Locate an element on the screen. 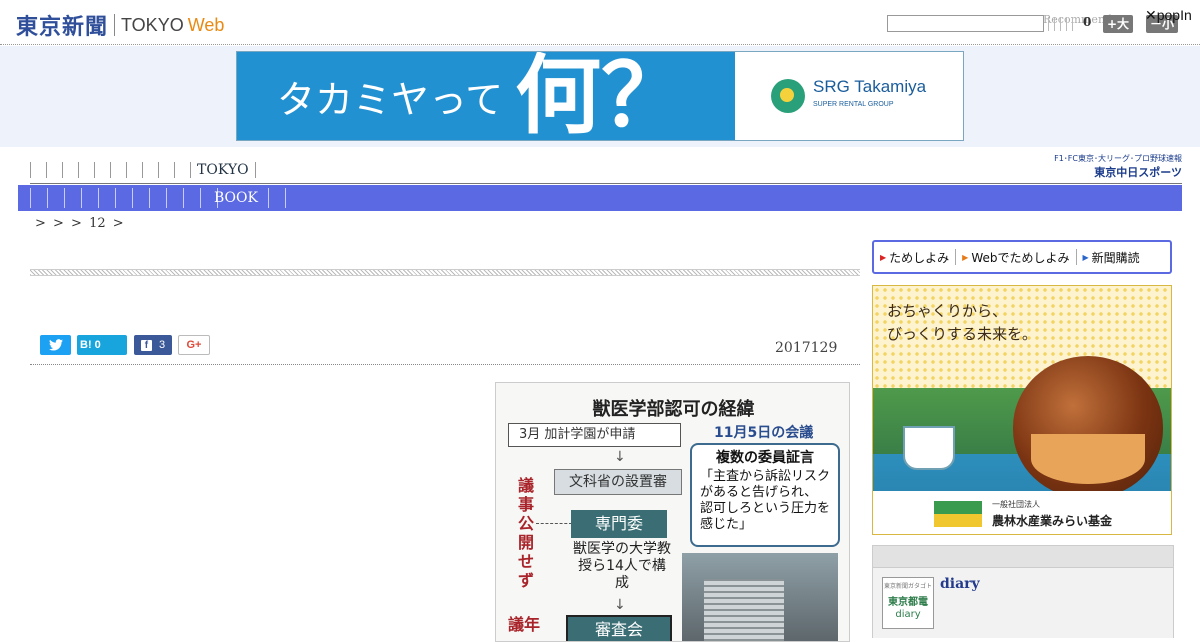  sports-link-bottom: 東京中日スポーツ is located at coordinates (1138, 172).